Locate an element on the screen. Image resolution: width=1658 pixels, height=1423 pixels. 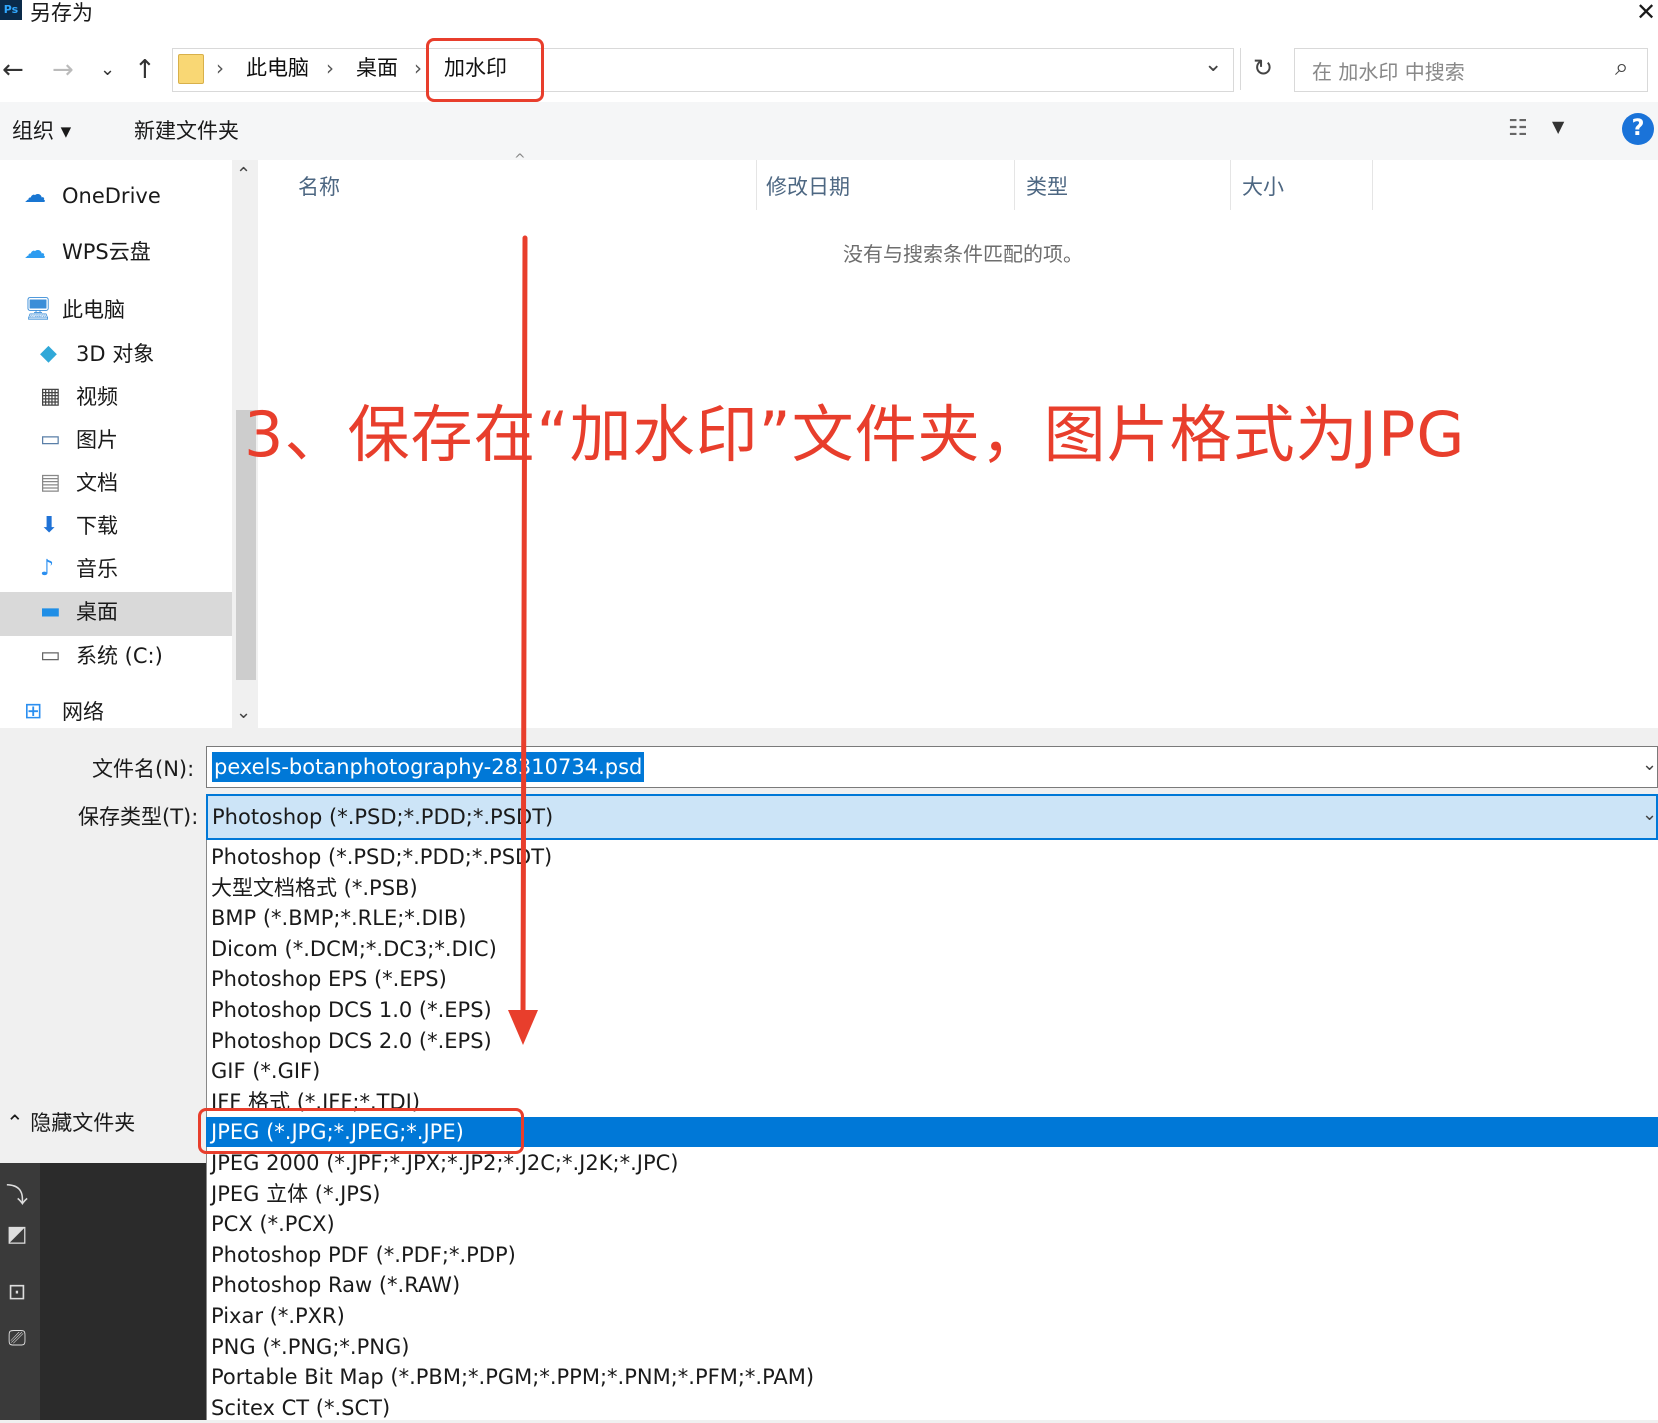
filetype-option: GIF (*.GIF) is located at coordinates (932, 1071).